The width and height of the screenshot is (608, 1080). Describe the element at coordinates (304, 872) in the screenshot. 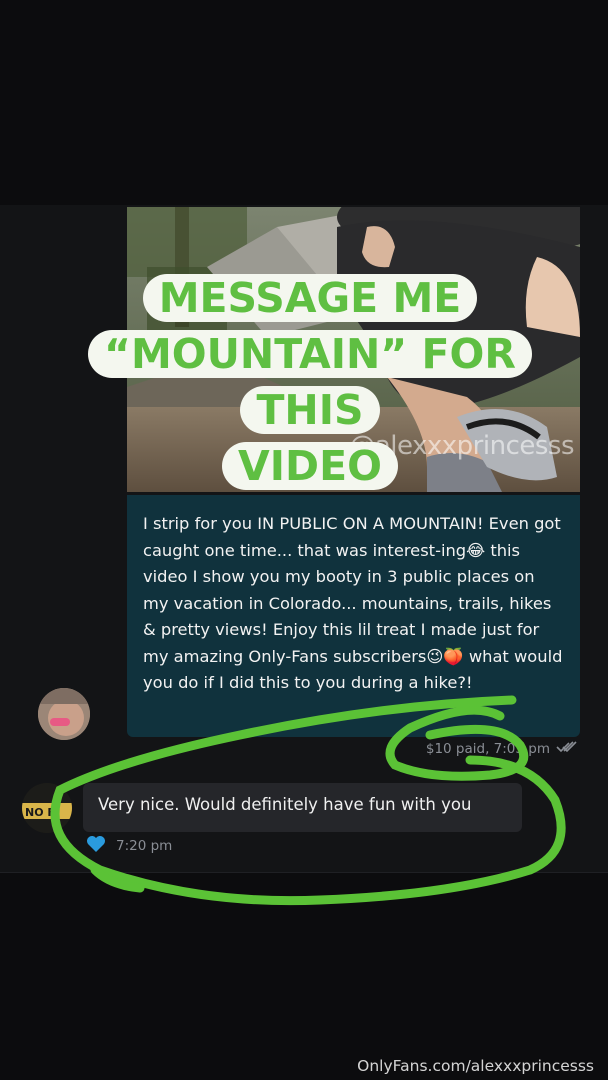

I see `thread-divider` at that location.